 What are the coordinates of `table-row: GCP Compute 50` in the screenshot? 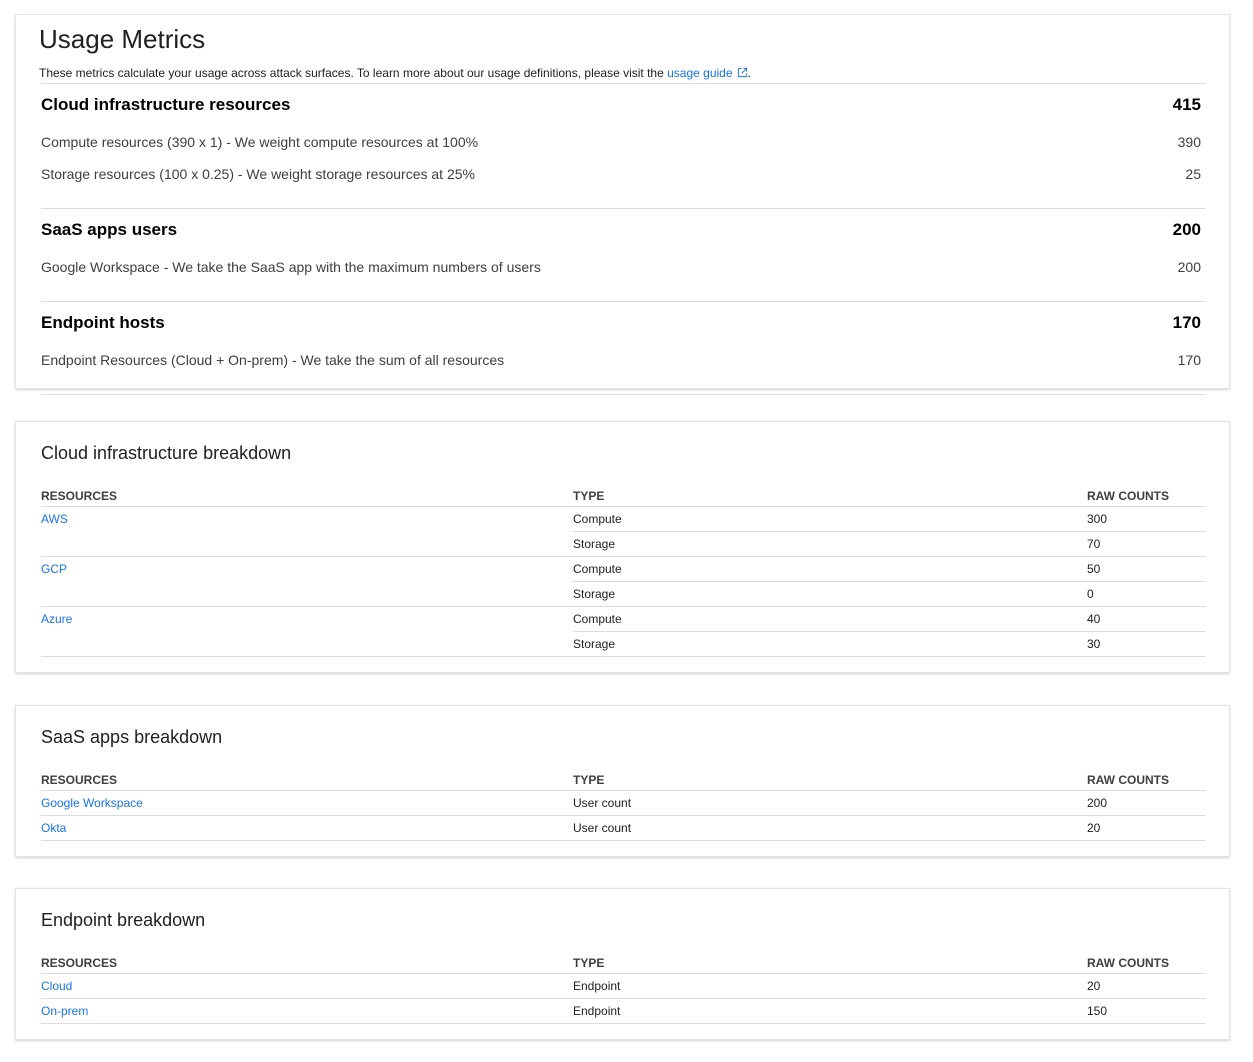 It's located at (623, 569).